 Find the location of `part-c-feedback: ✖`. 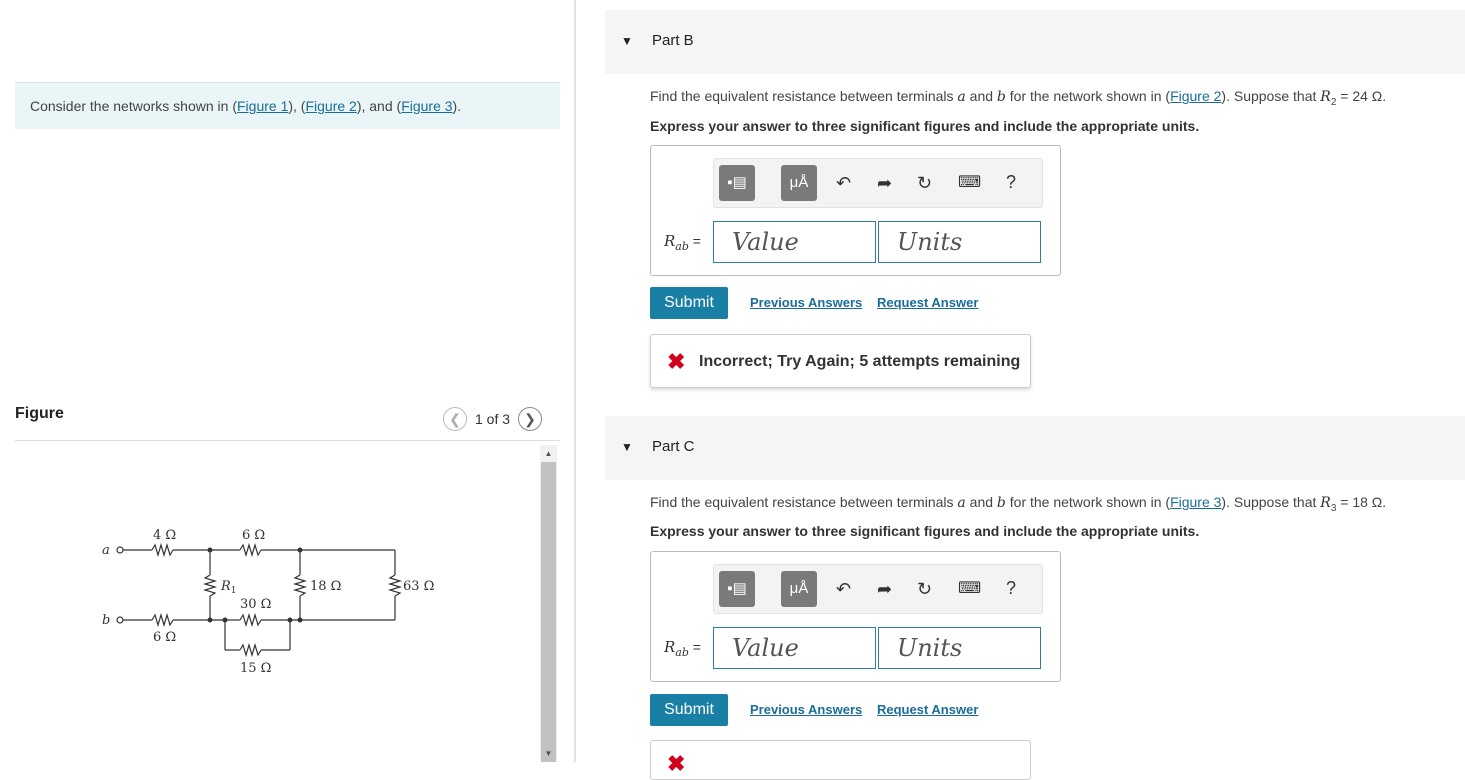

part-c-feedback: ✖ is located at coordinates (840, 760).